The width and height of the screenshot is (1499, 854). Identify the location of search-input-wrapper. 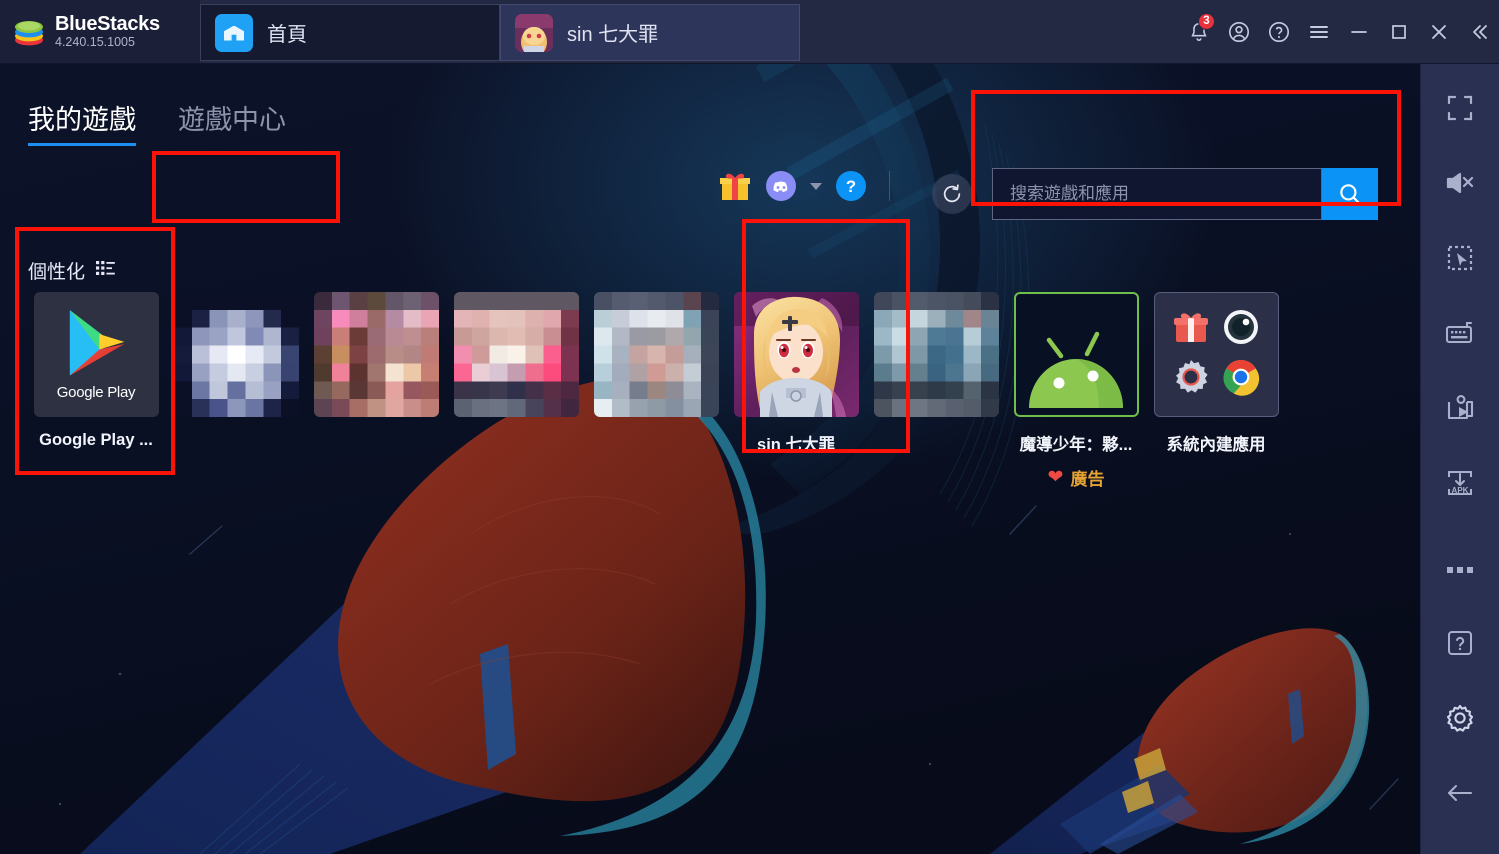
(1157, 194).